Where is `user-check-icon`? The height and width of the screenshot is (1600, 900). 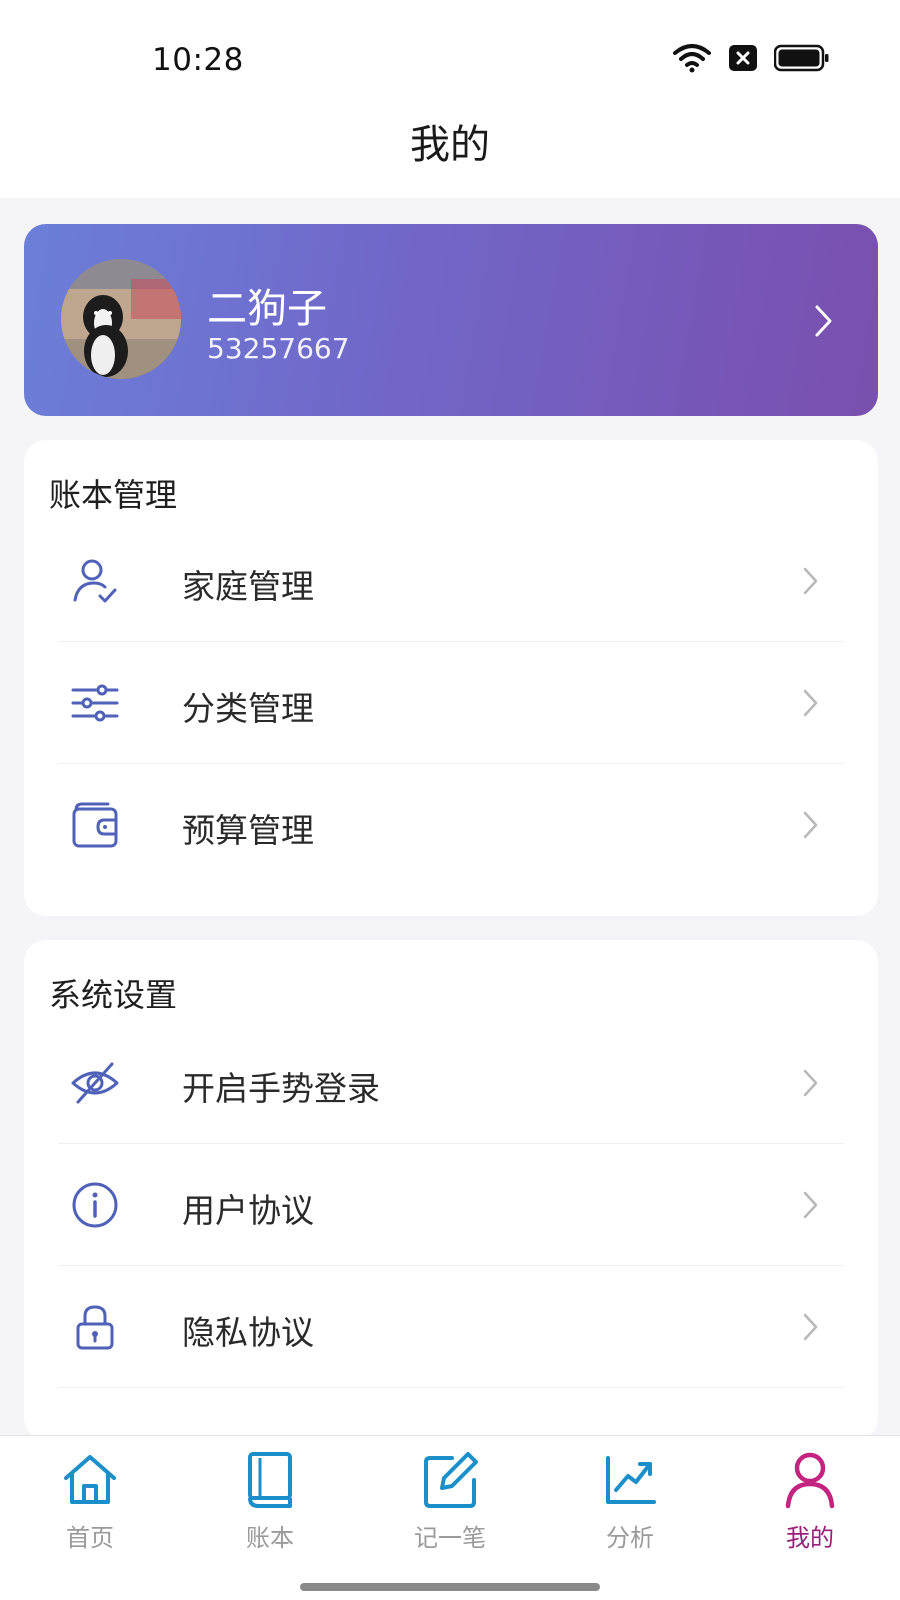 user-check-icon is located at coordinates (95, 581).